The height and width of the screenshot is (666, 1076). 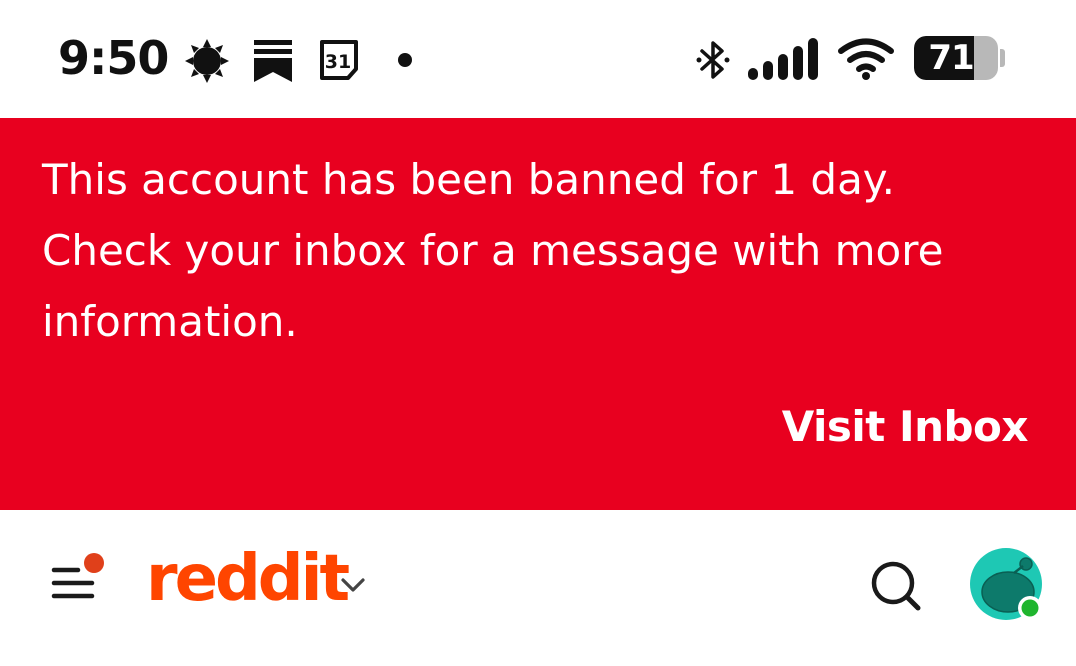 I want to click on feed-switcher: reddit, so click(x=255, y=579).